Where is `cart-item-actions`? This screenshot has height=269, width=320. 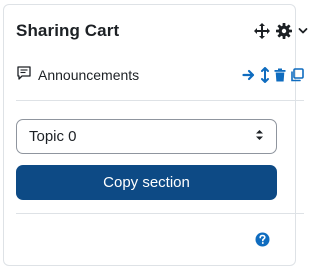 cart-item-actions is located at coordinates (273, 75).